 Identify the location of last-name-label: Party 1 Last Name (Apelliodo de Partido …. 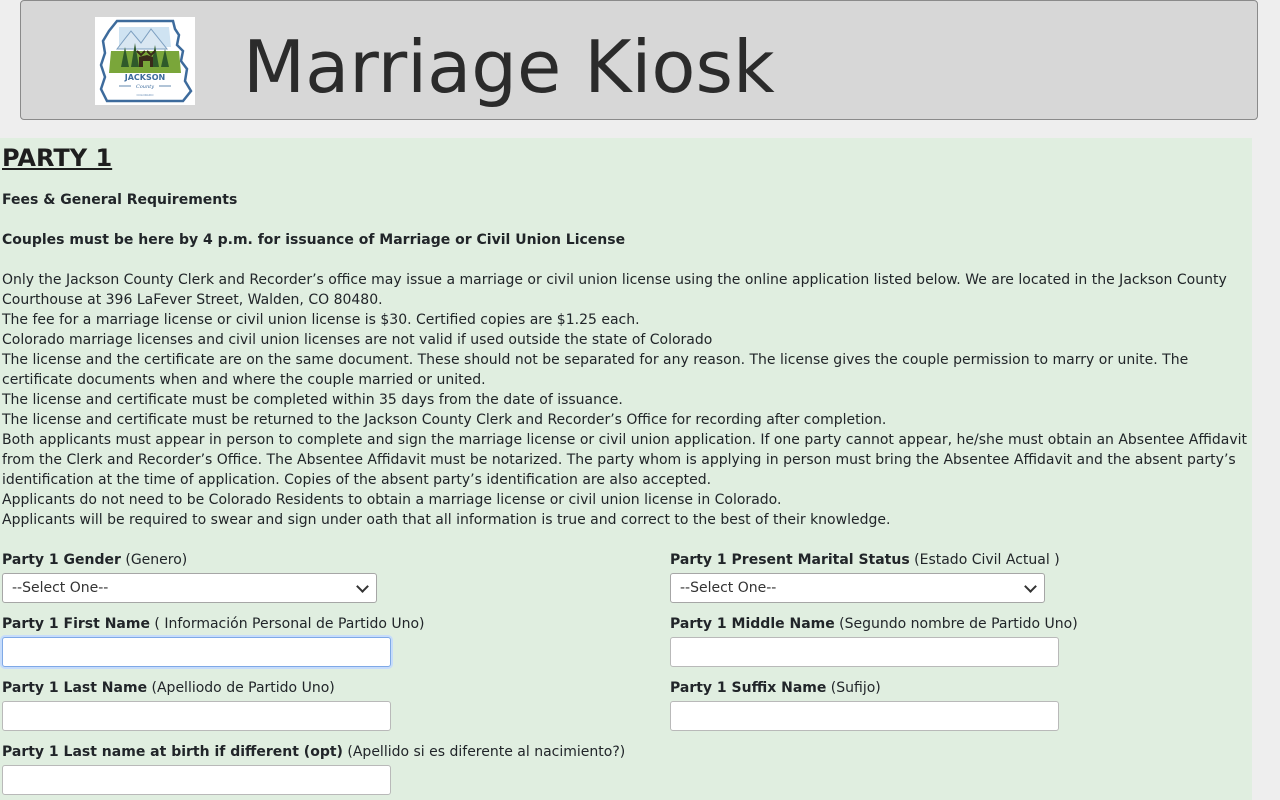
(168, 688).